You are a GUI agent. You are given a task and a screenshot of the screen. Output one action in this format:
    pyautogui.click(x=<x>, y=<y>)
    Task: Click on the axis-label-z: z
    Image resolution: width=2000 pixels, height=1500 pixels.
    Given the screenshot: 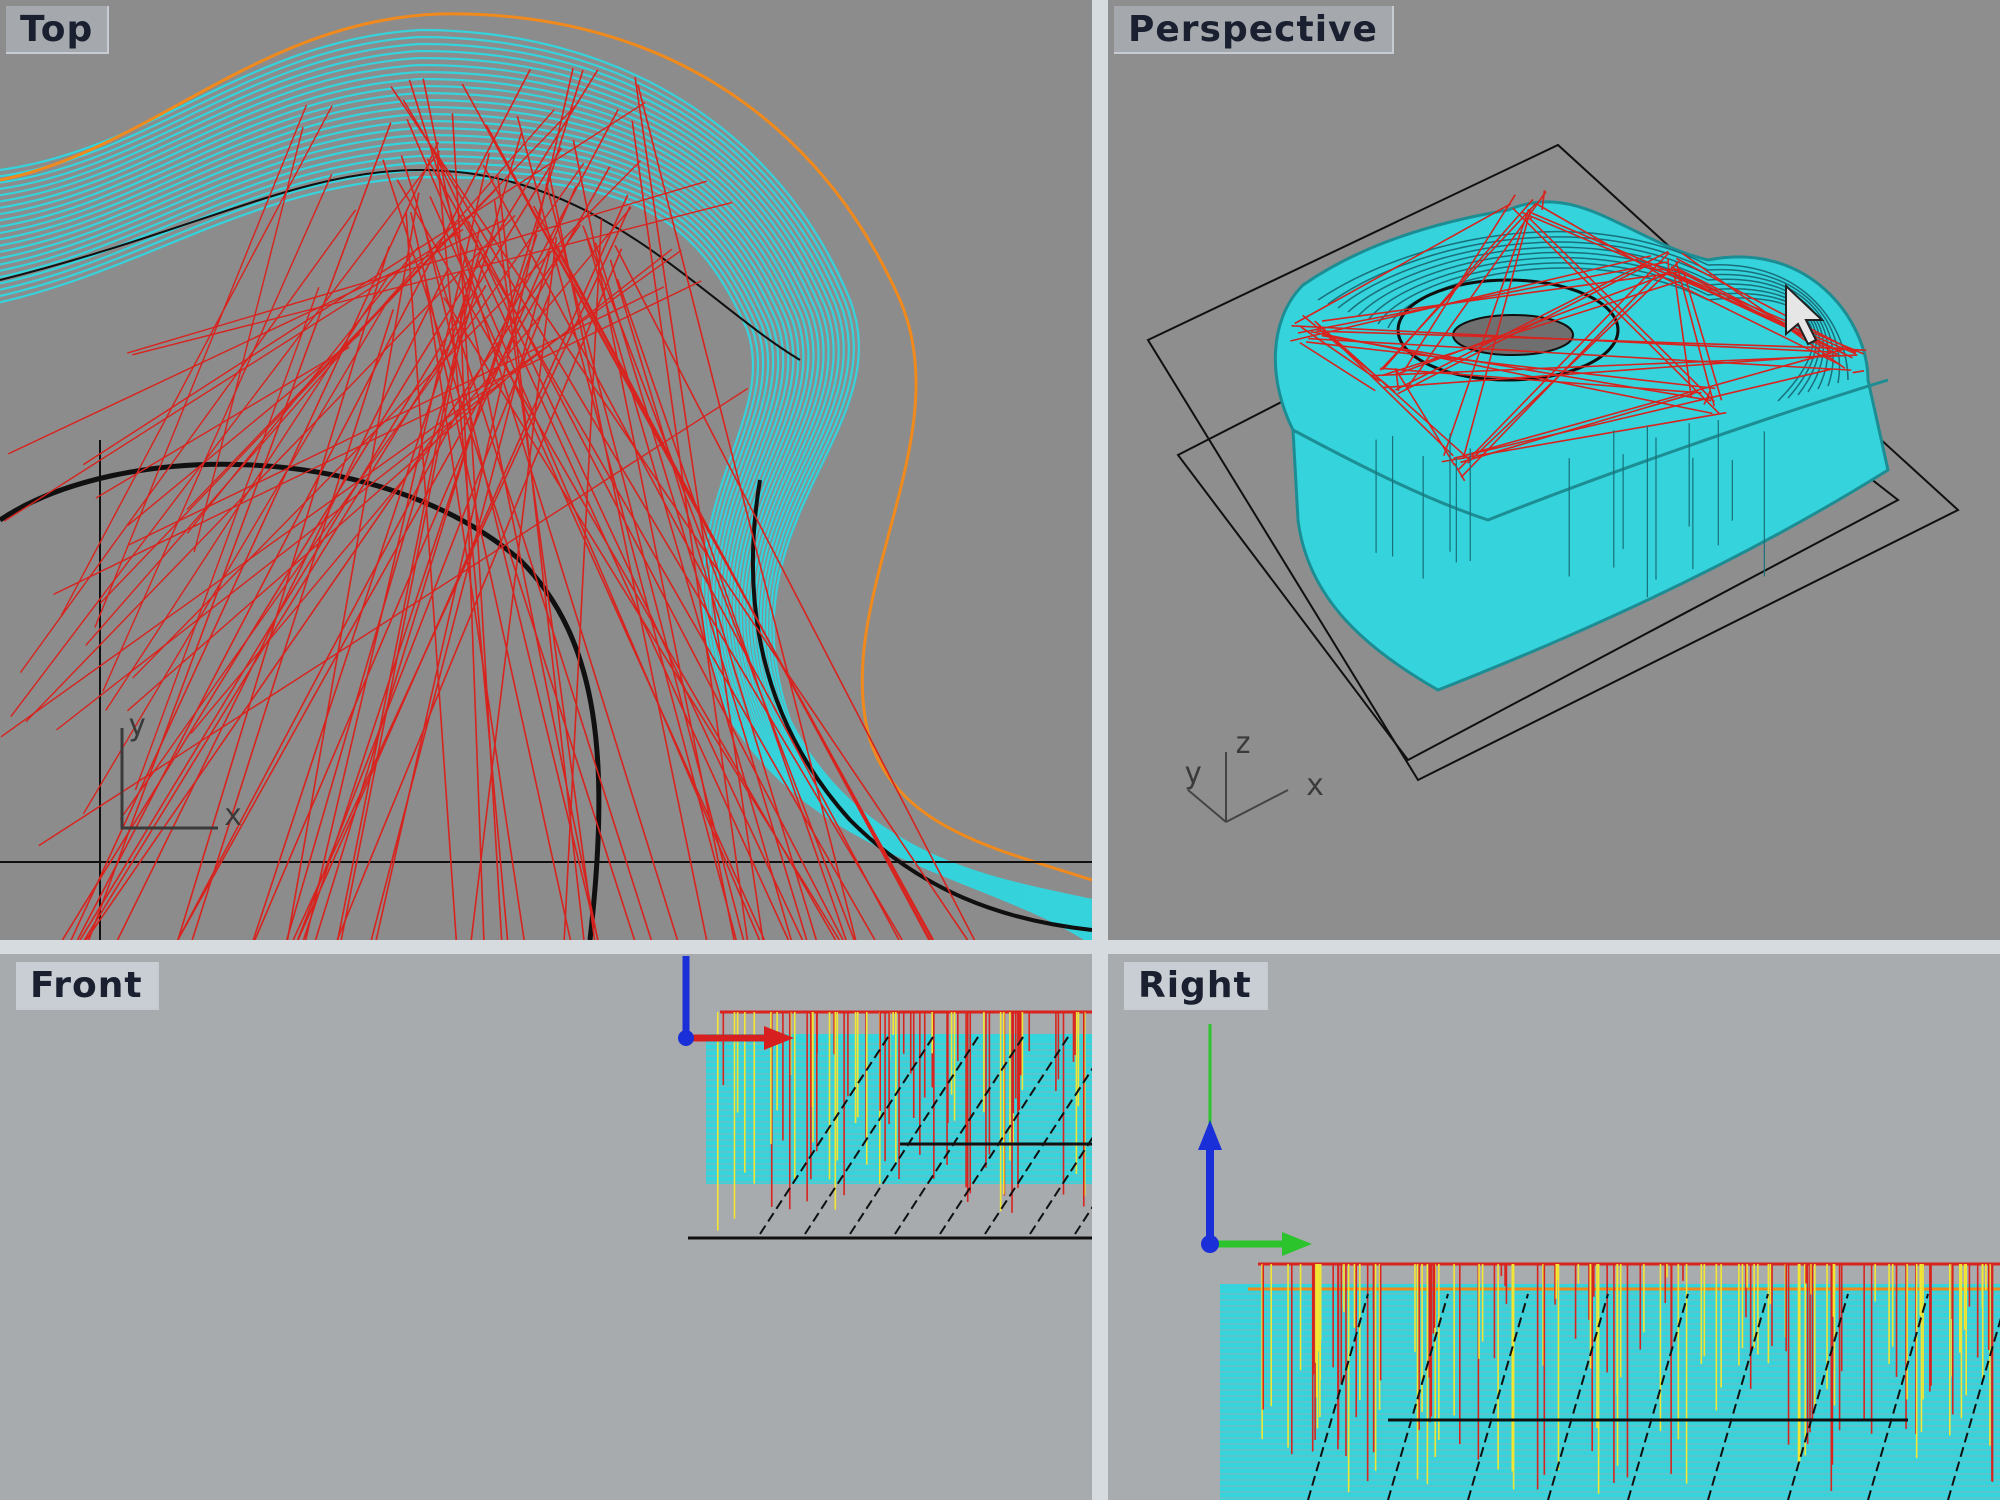 What is the action you would take?
    pyautogui.click(x=1243, y=743)
    